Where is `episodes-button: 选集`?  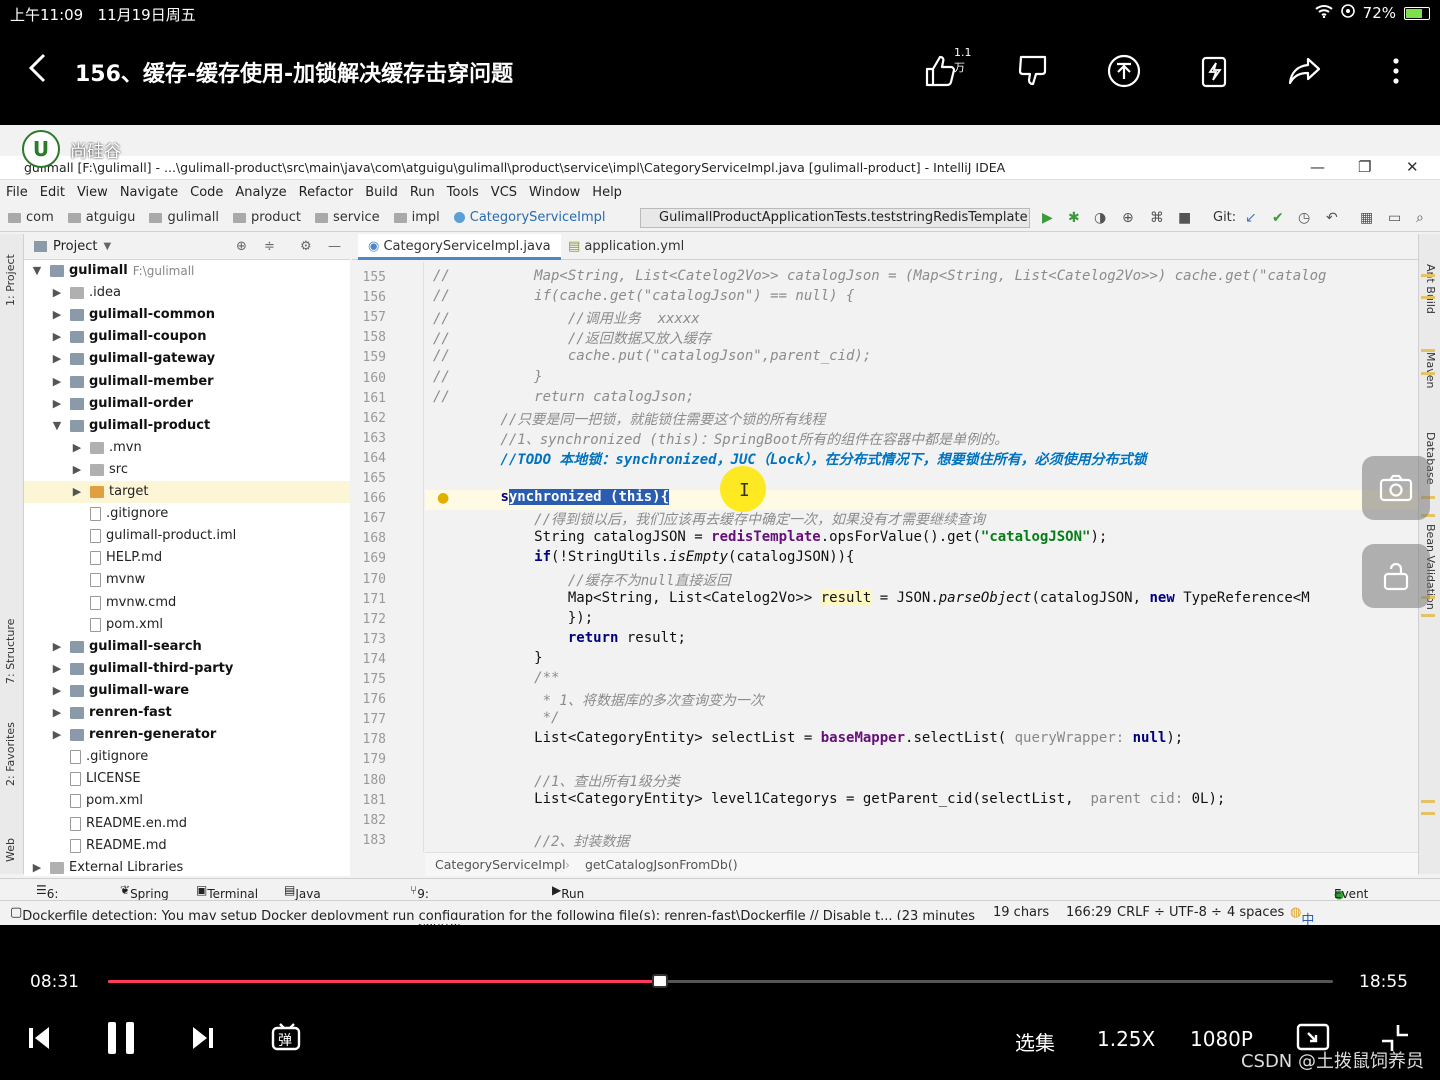
episodes-button: 选集 is located at coordinates (1035, 1041).